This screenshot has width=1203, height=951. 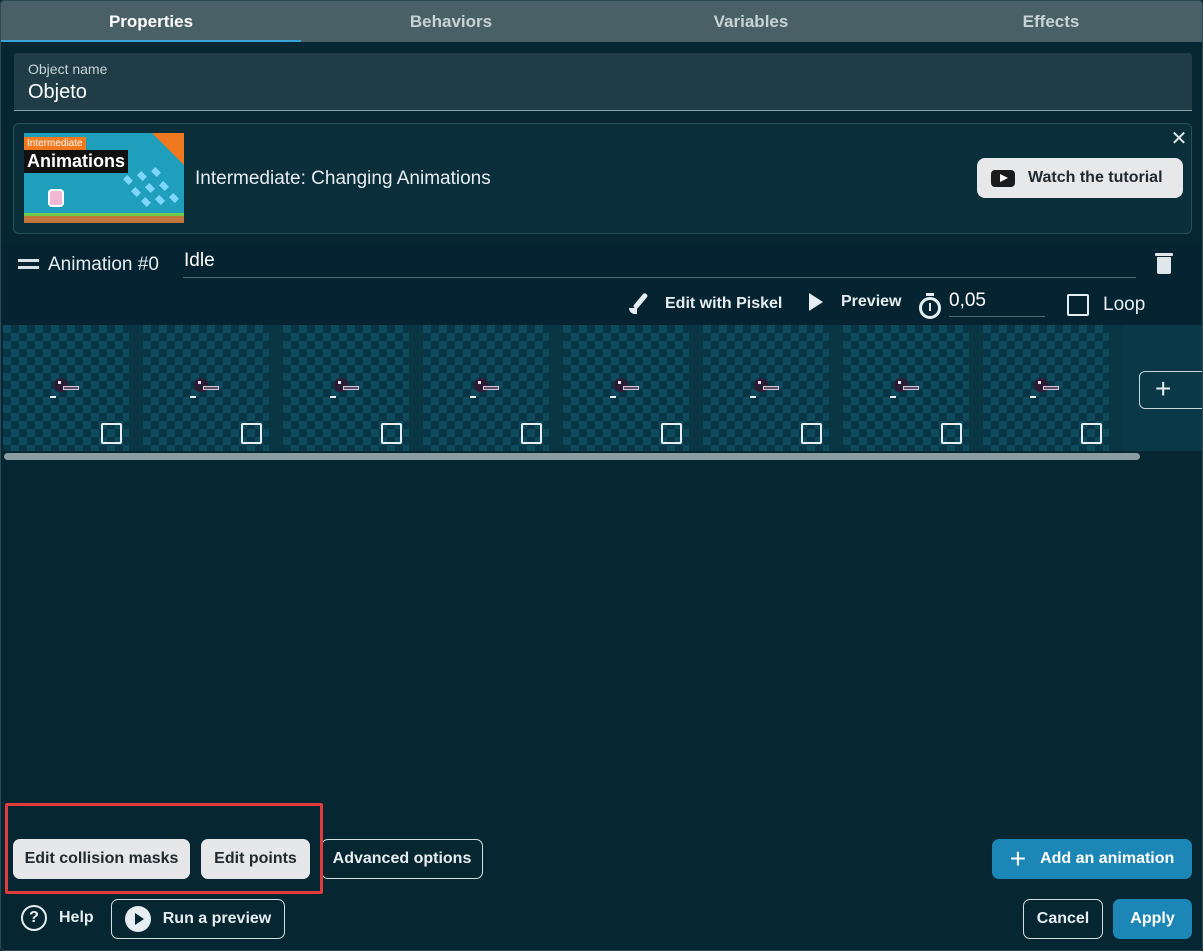 What do you see at coordinates (1179, 138) in the screenshot?
I see `close-icon: ✕` at bounding box center [1179, 138].